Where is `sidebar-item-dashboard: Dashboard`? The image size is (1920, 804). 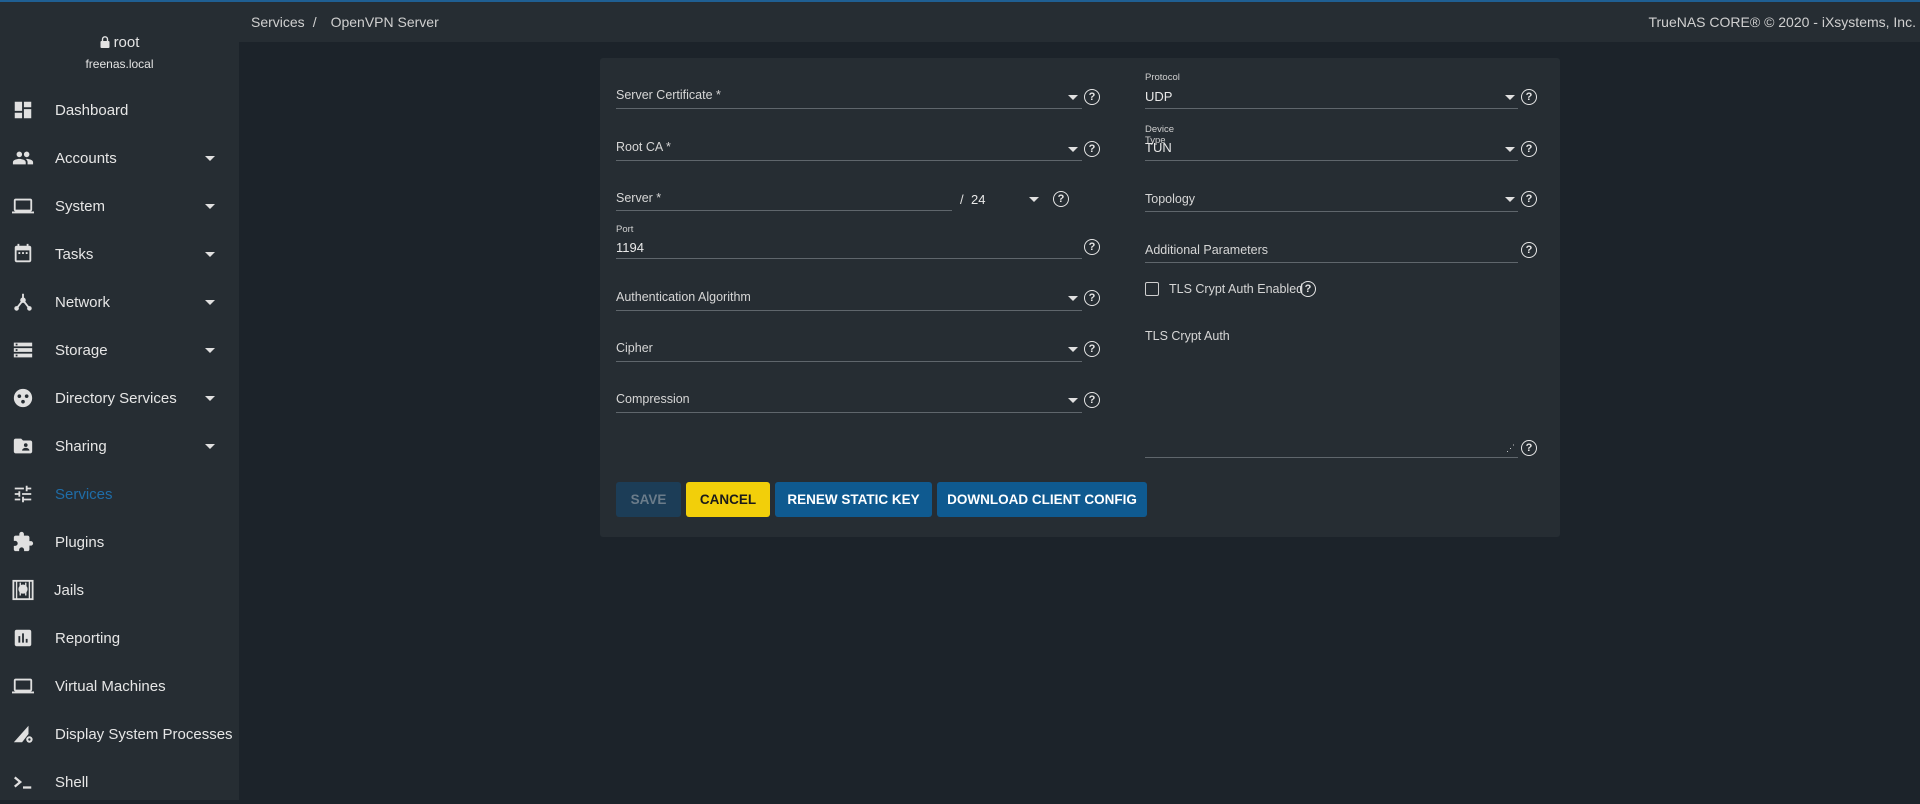 sidebar-item-dashboard: Dashboard is located at coordinates (119, 110).